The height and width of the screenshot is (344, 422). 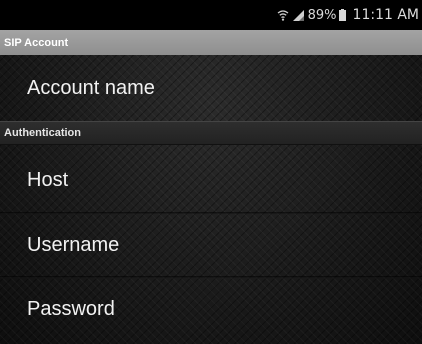 I want to click on host-label: Host, so click(x=48, y=179).